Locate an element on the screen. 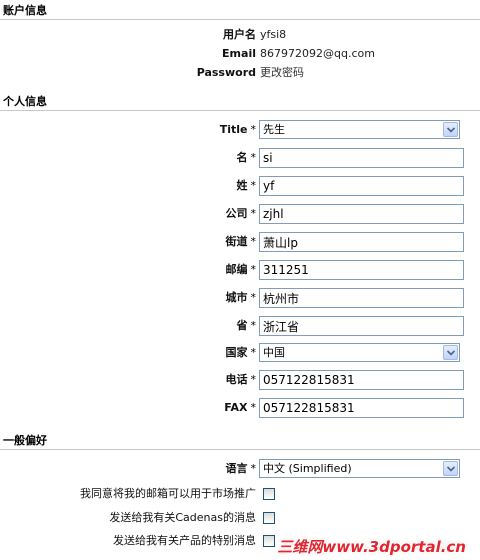  cadenas-news-label: 发送给我有关Cadenas的消息 is located at coordinates (182, 517).